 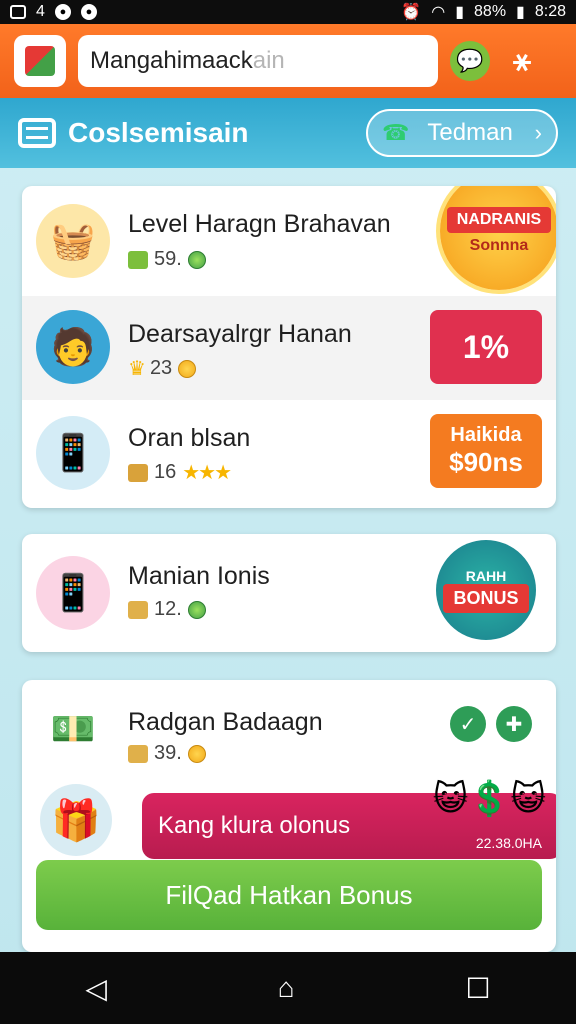 What do you see at coordinates (40, 11) in the screenshot?
I see `notification-4-icon: 4` at bounding box center [40, 11].